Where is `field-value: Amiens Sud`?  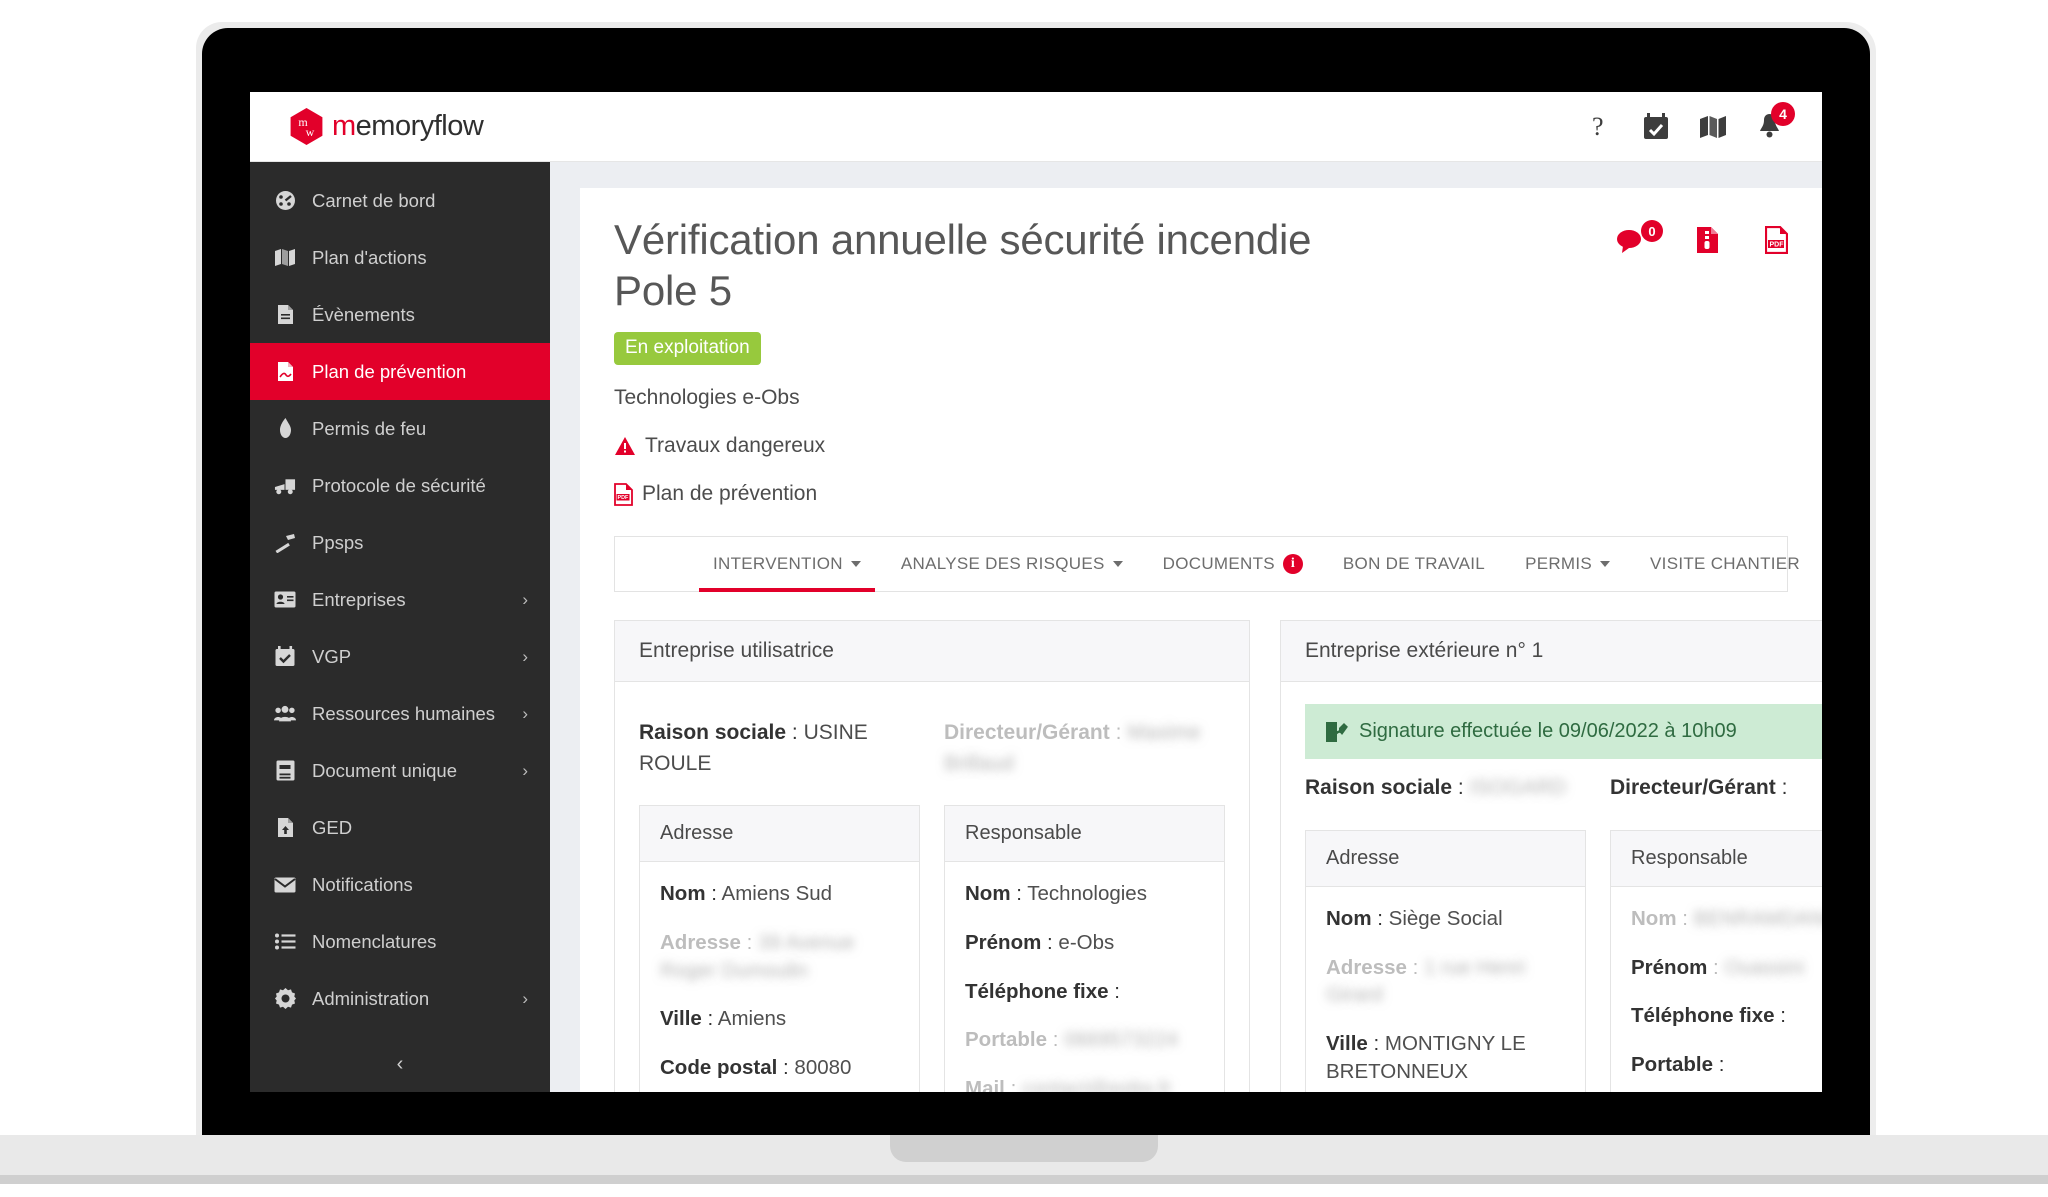 field-value: Amiens Sud is located at coordinates (777, 894).